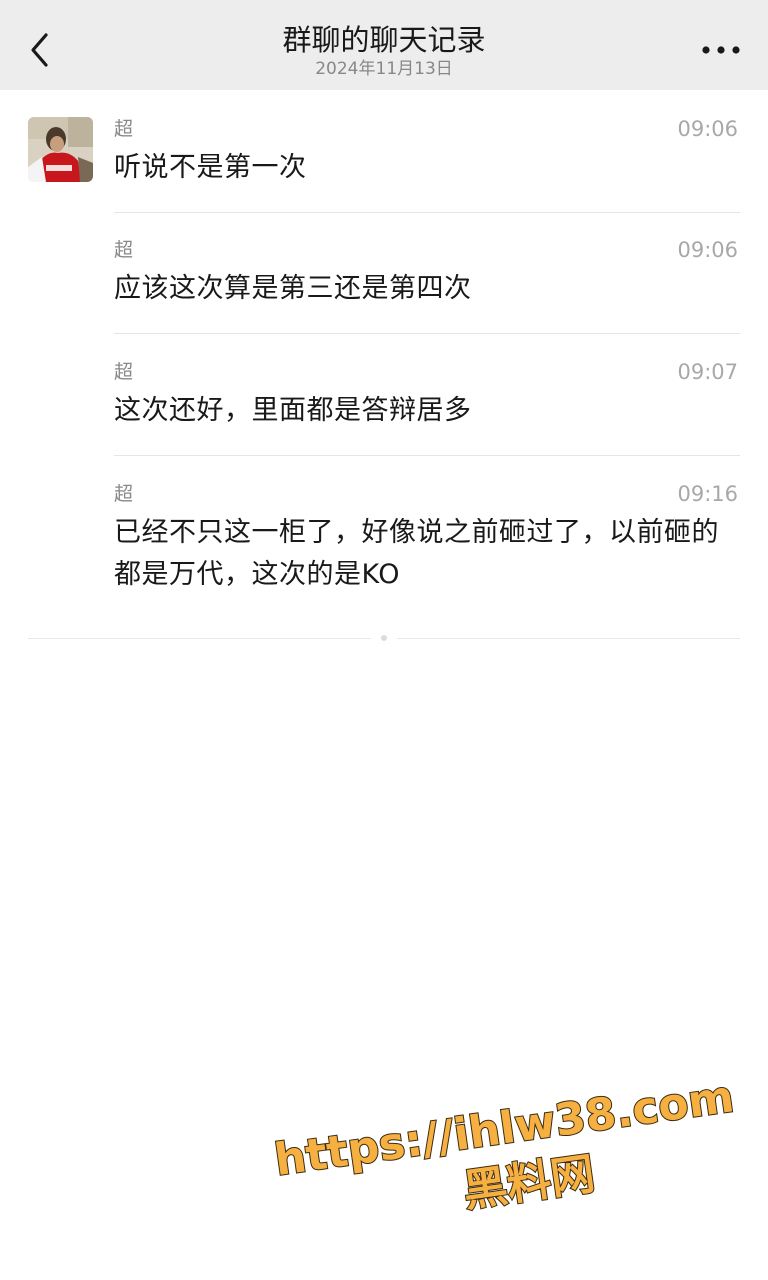 This screenshot has width=768, height=1280. Describe the element at coordinates (529, 1182) in the screenshot. I see `watermark-name: 黑料网` at that location.